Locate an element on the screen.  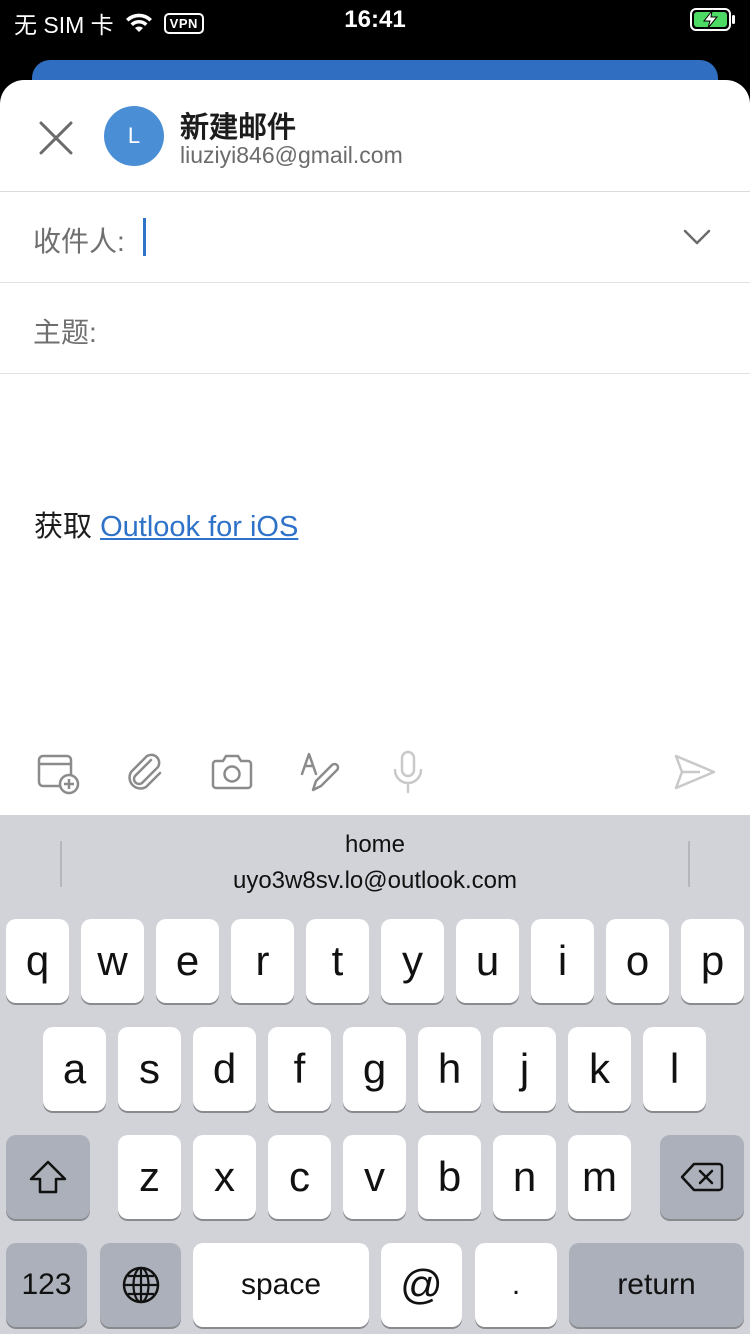
backspace-key is located at coordinates (702, 1177).